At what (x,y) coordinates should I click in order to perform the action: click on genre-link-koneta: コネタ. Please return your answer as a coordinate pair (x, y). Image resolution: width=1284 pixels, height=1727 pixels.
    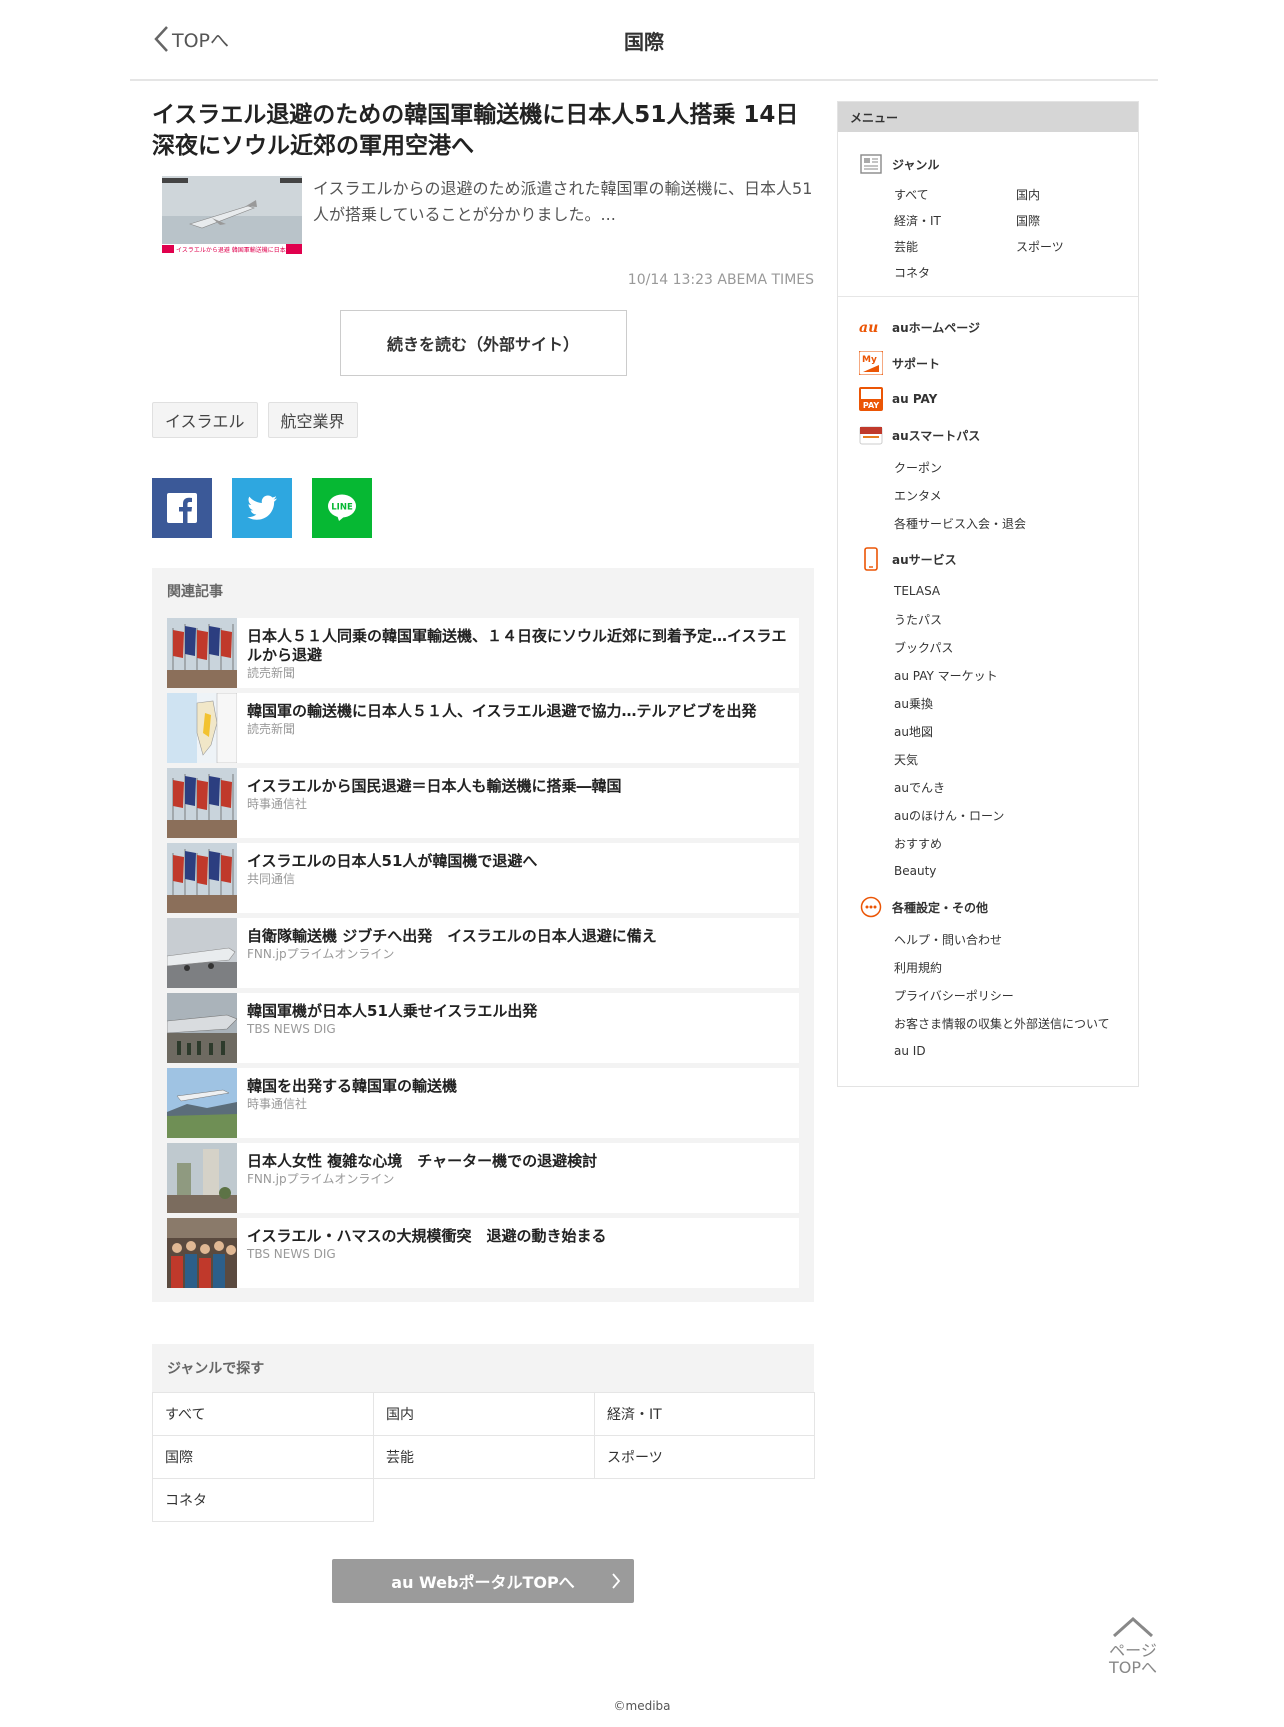
    Looking at the image, I should click on (263, 1500).